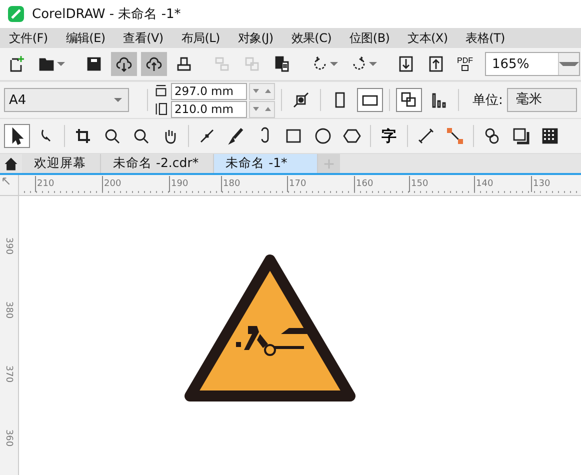 This screenshot has width=581, height=475. Describe the element at coordinates (106, 14) in the screenshot. I see `window-title: CorelDRAW - 未命名 -1*` at that location.